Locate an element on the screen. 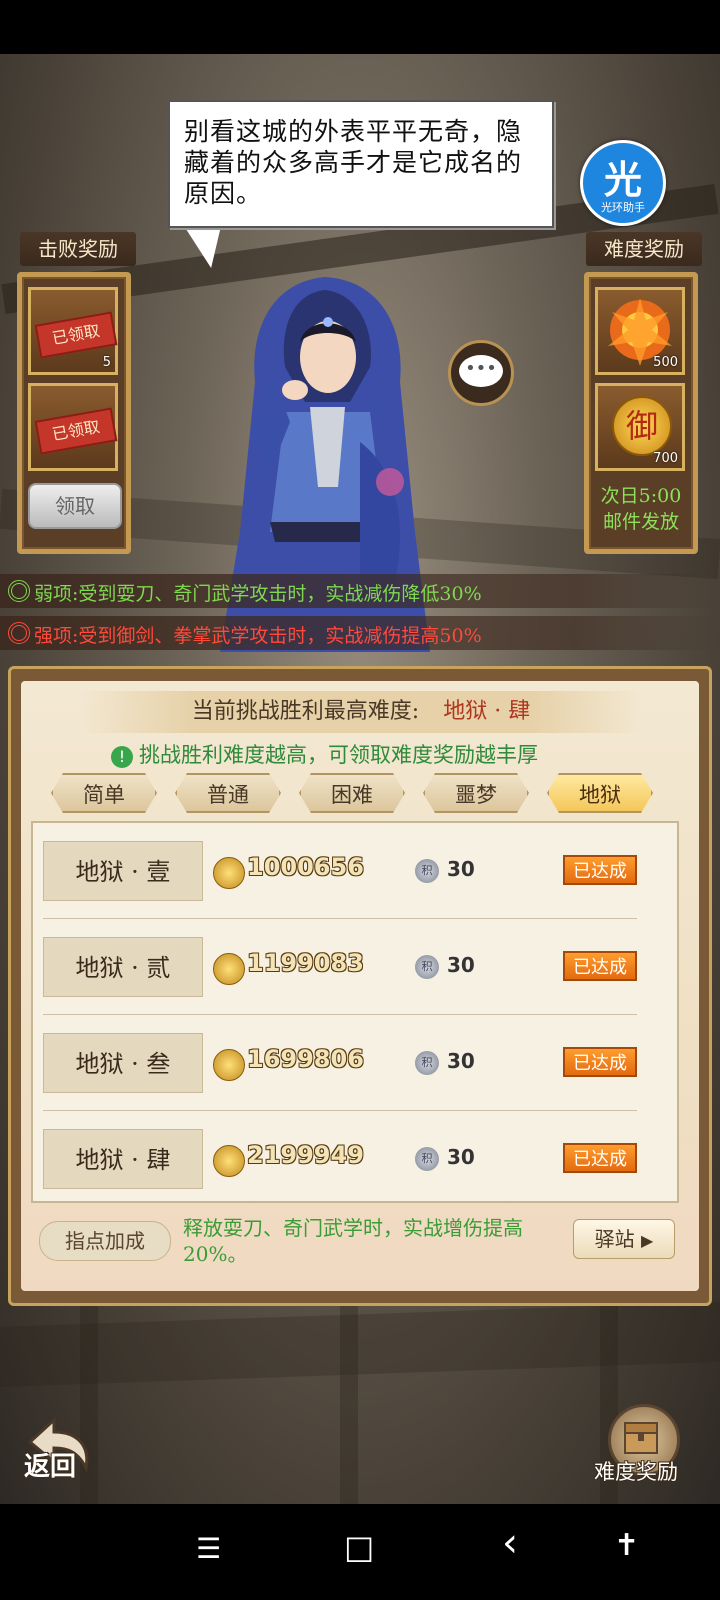  max-difficulty-value: 地狱 · 肆 is located at coordinates (487, 711).